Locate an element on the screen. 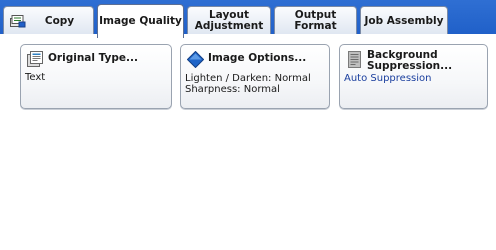  tab-copy: Copy is located at coordinates (48, 20).